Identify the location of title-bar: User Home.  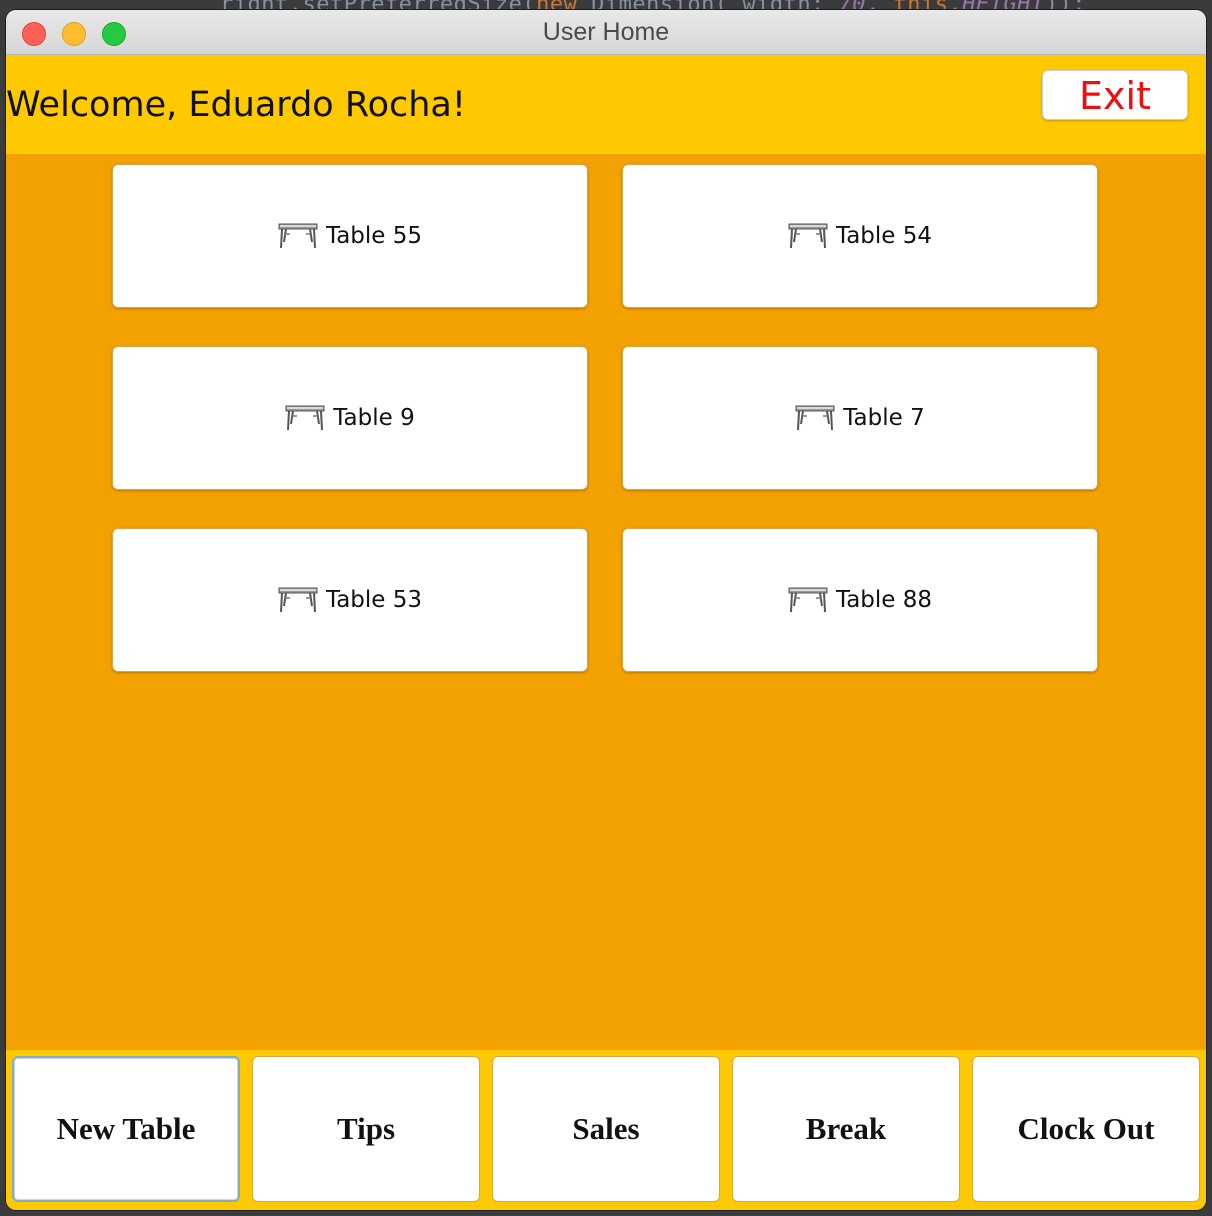
(606, 32).